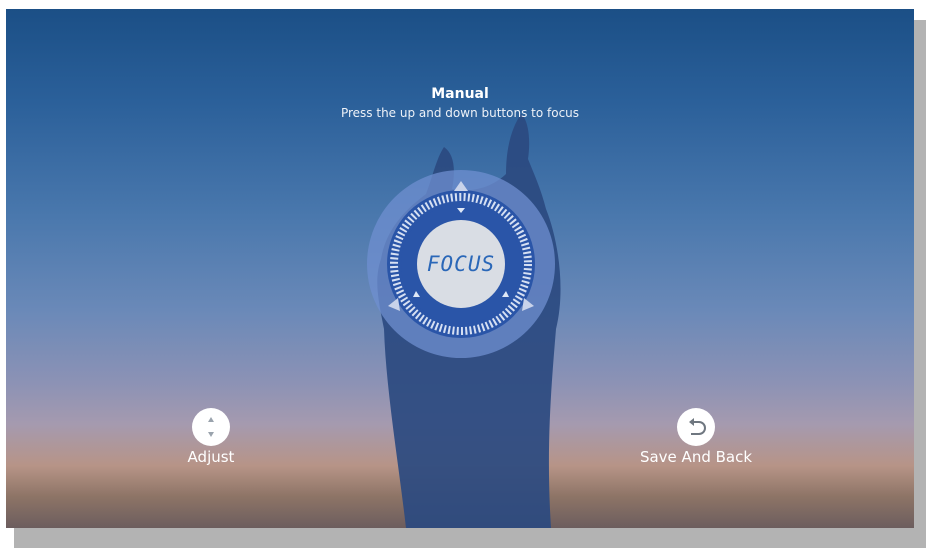 This screenshot has width=934, height=554. I want to click on focus-dial: FOCUS, so click(461, 264).